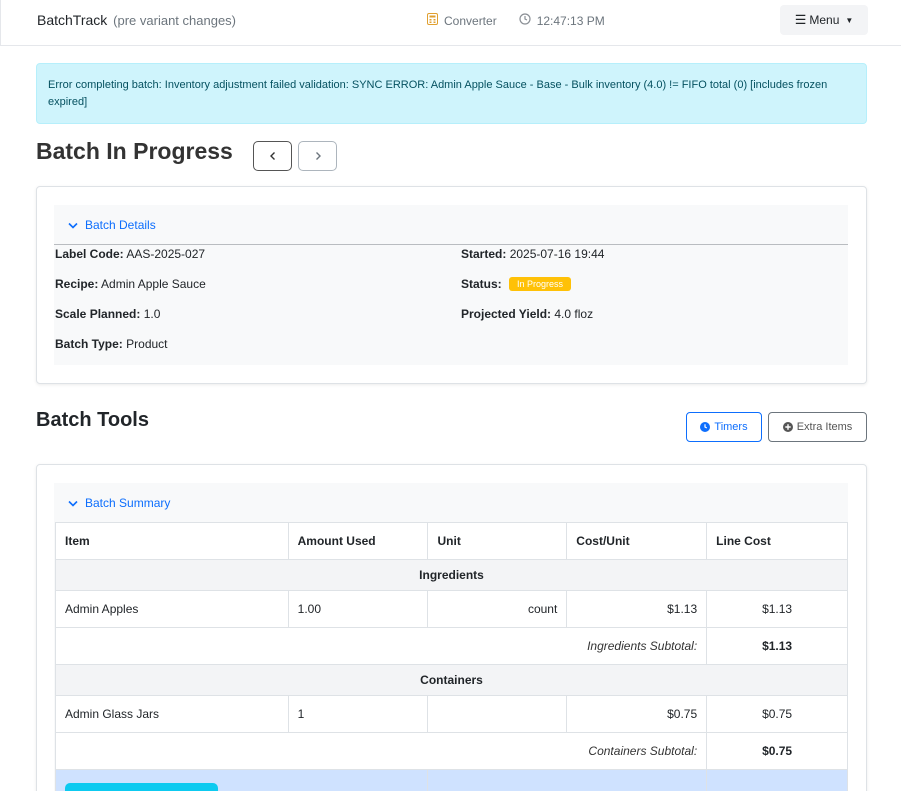 This screenshot has width=901, height=791. What do you see at coordinates (777, 541) in the screenshot?
I see `column-header-line-cost: Line Cost` at bounding box center [777, 541].